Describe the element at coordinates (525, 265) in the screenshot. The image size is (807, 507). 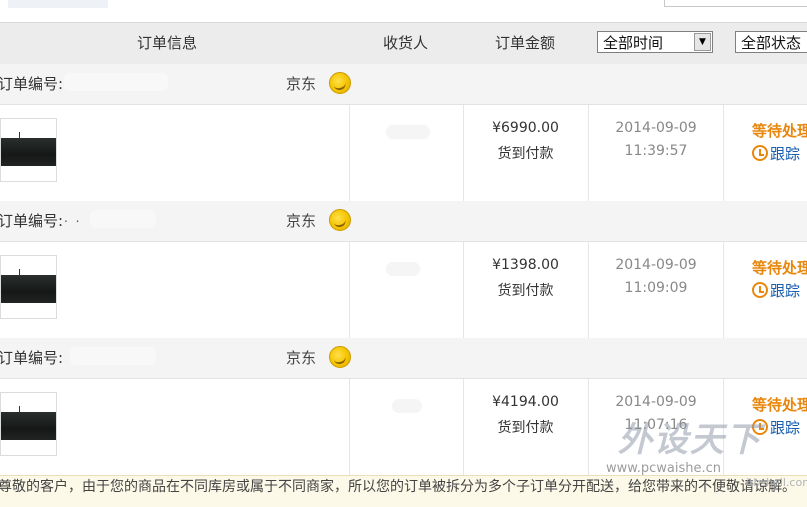
I see `order-price: ¥1398.00` at that location.